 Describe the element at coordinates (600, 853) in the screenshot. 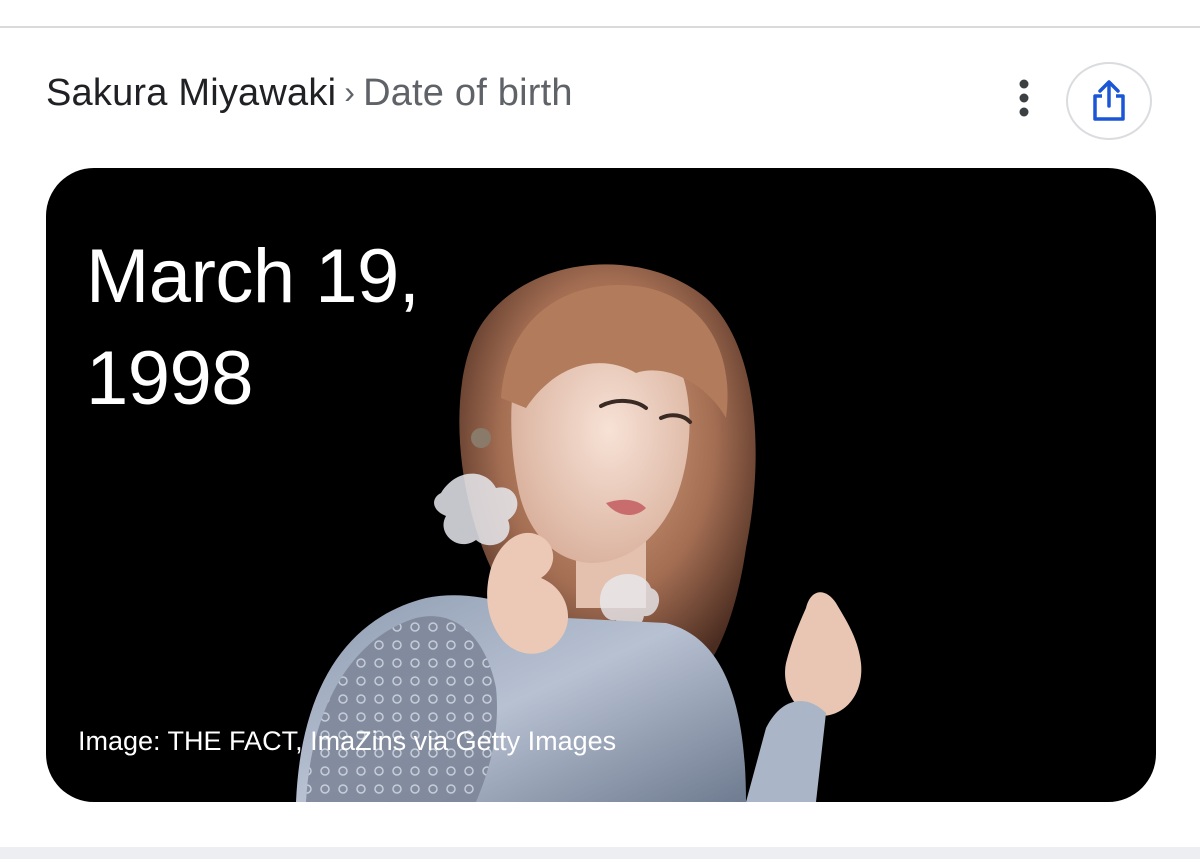

I see `section-separator` at that location.